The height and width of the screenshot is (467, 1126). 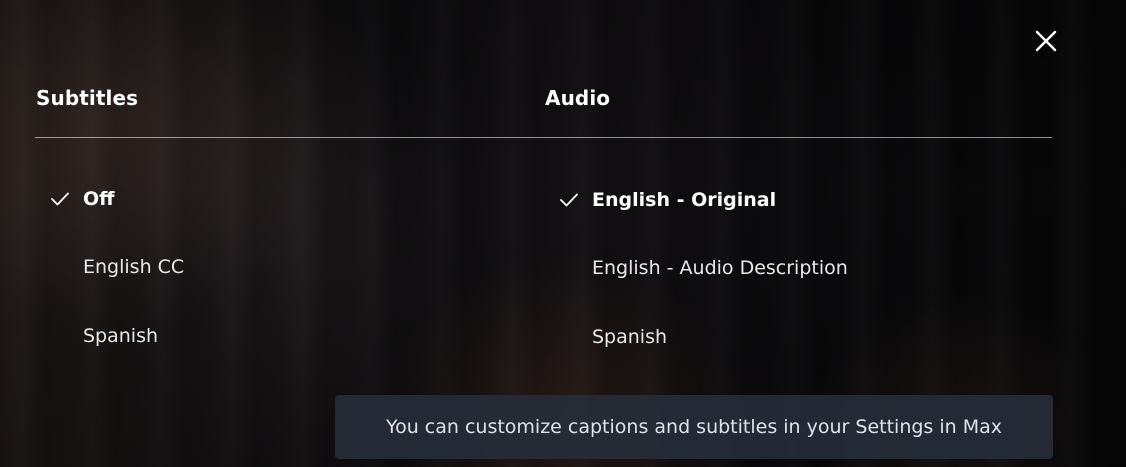 What do you see at coordinates (543, 137) in the screenshot?
I see `header-divider` at bounding box center [543, 137].